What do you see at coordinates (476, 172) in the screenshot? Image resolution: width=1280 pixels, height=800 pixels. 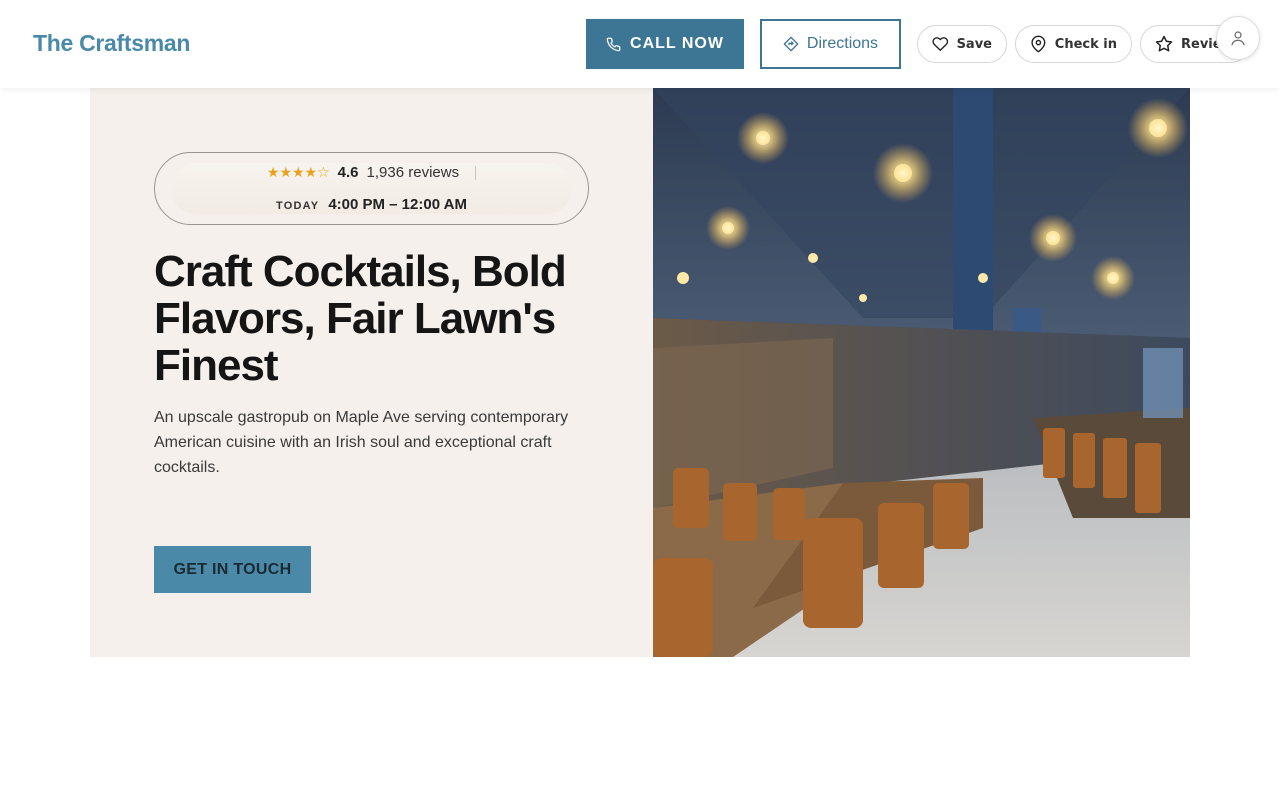 I see `divider` at bounding box center [476, 172].